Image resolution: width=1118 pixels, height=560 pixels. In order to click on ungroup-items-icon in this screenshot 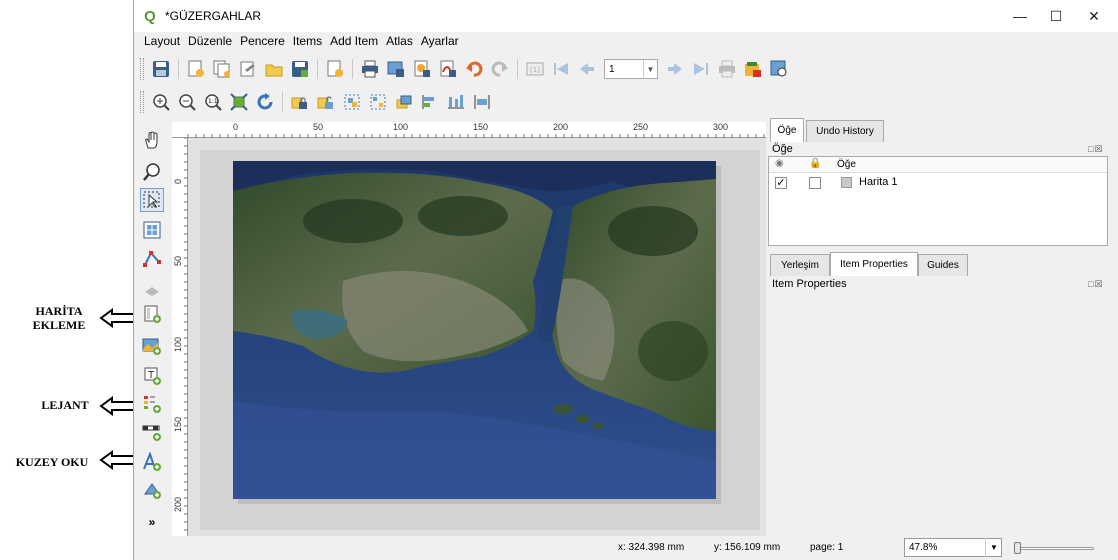, I will do `click(378, 102)`.